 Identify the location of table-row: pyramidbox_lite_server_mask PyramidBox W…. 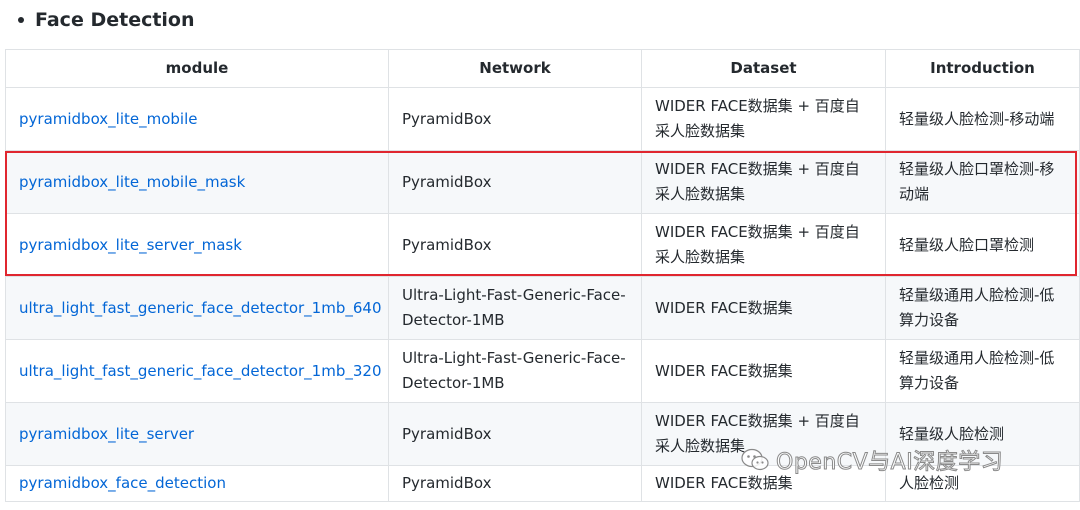
(542, 245).